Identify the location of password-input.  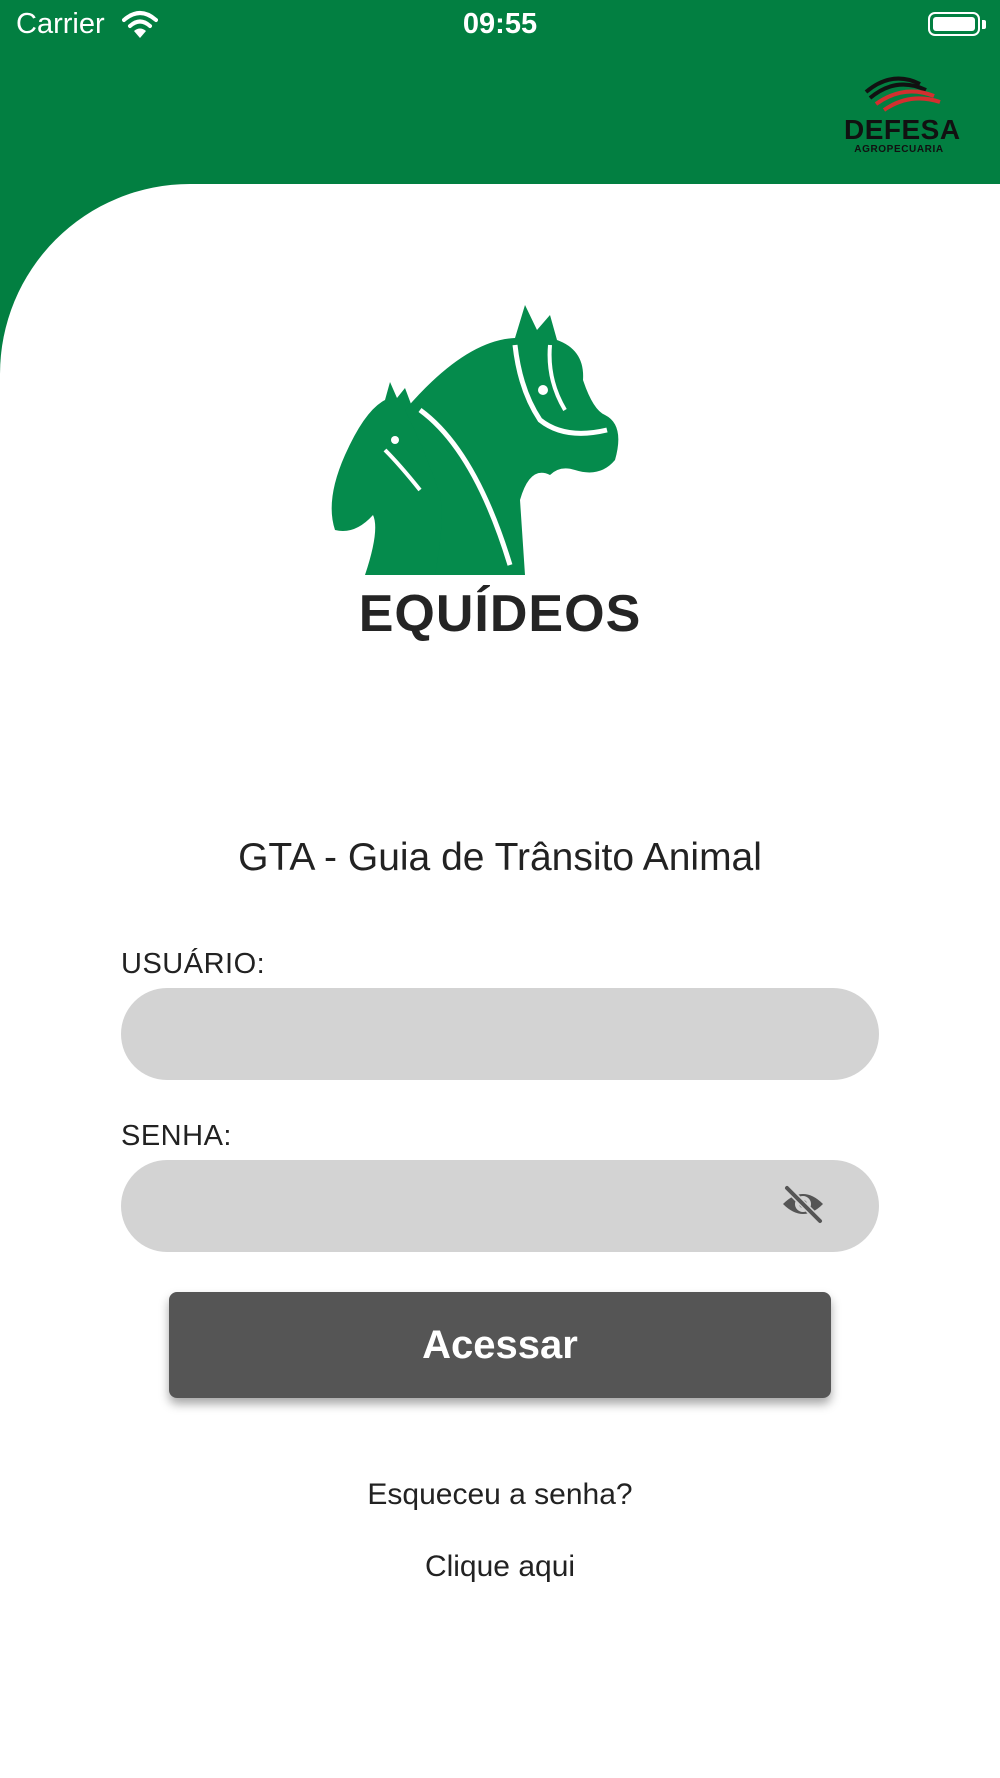
(500, 1206).